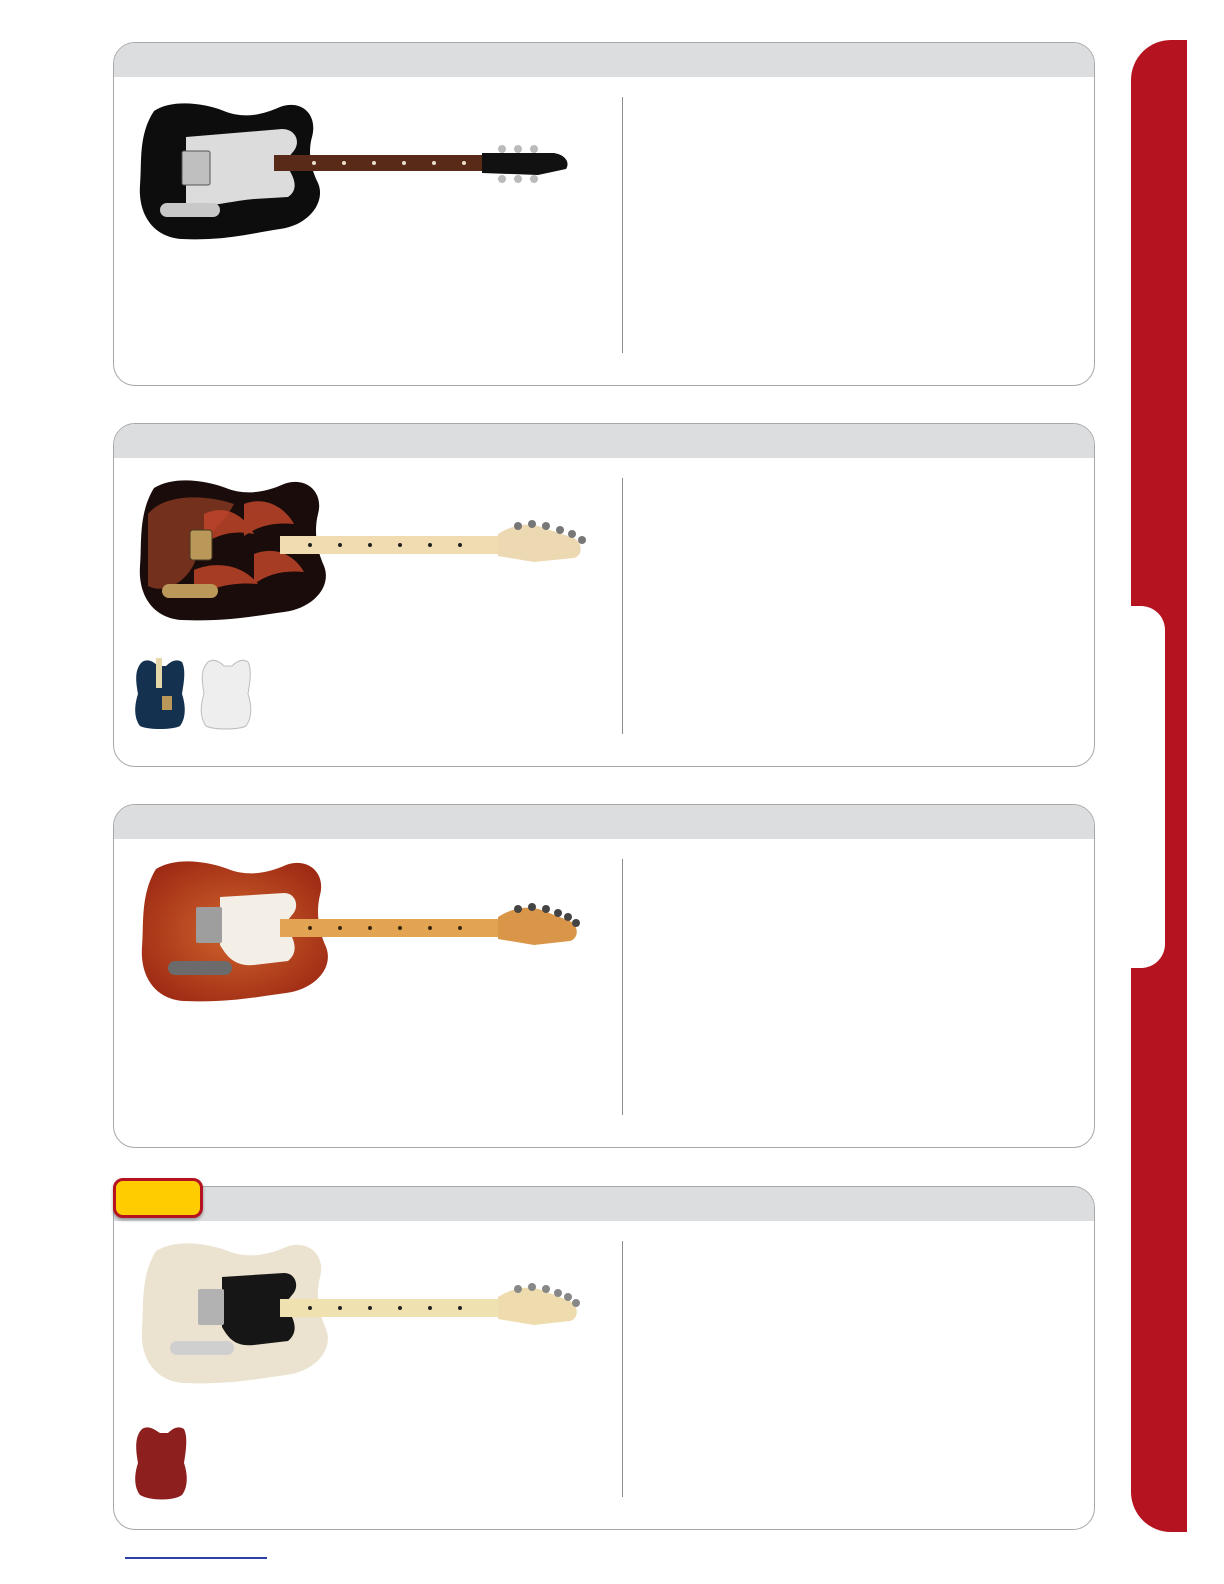  I want to click on color-swatch-white, so click(226, 694).